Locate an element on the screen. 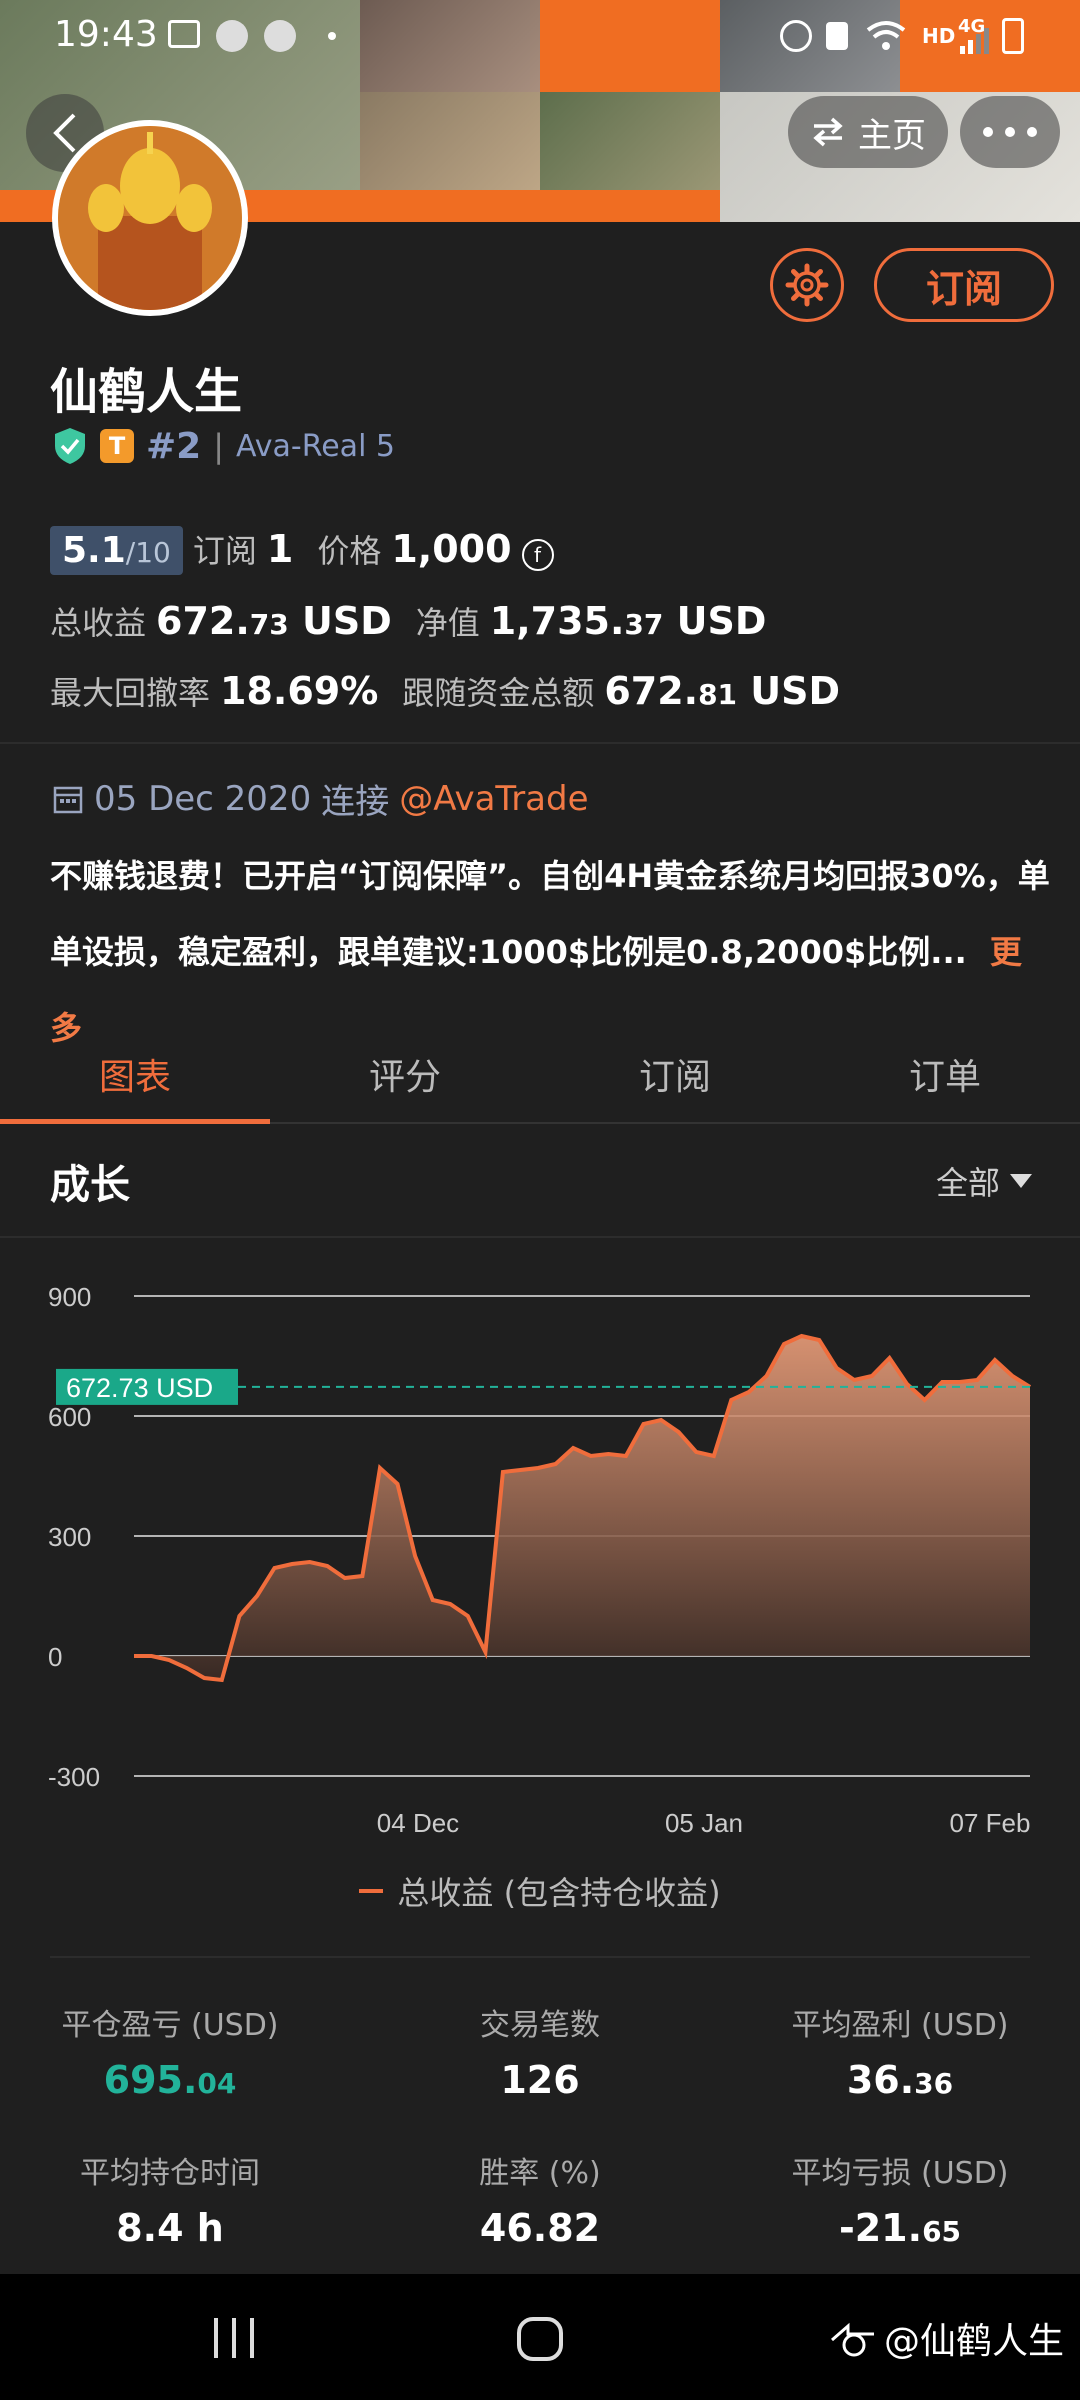 This screenshot has height=2400, width=1080. x-tick-label: 07 Feb is located at coordinates (990, 1823).